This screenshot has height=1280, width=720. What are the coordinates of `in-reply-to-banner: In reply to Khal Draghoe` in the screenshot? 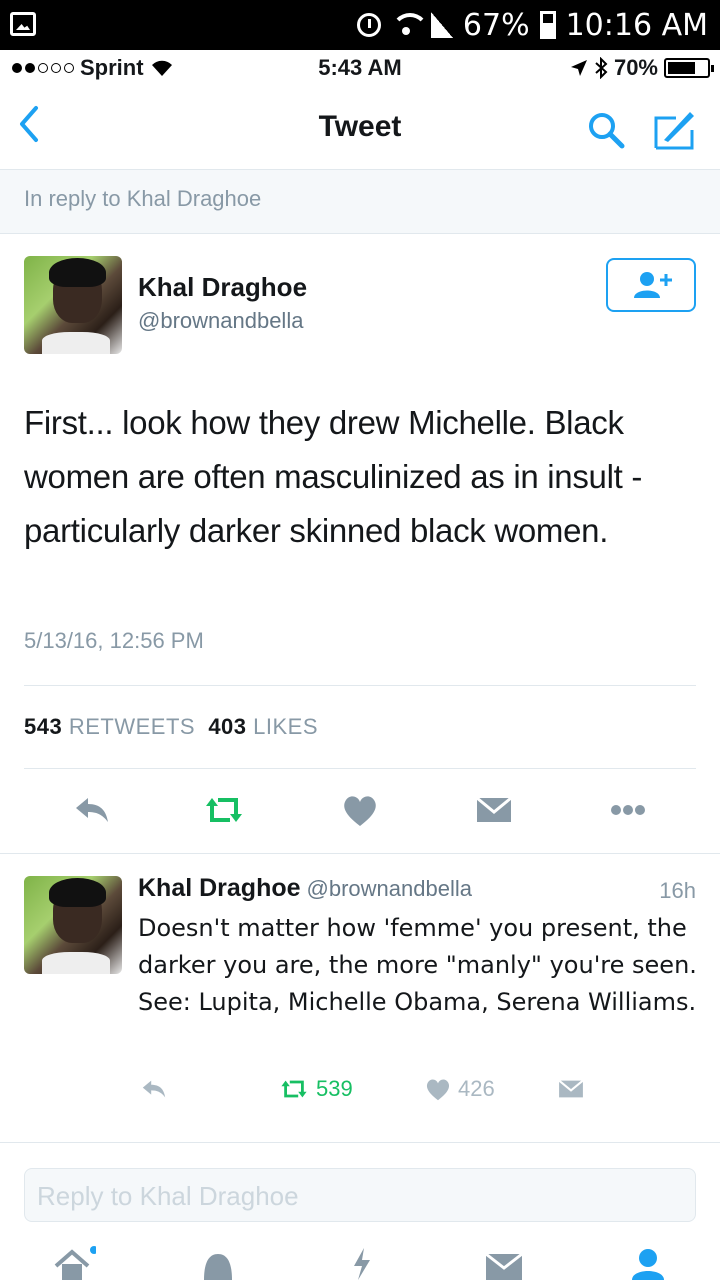 It's located at (360, 202).